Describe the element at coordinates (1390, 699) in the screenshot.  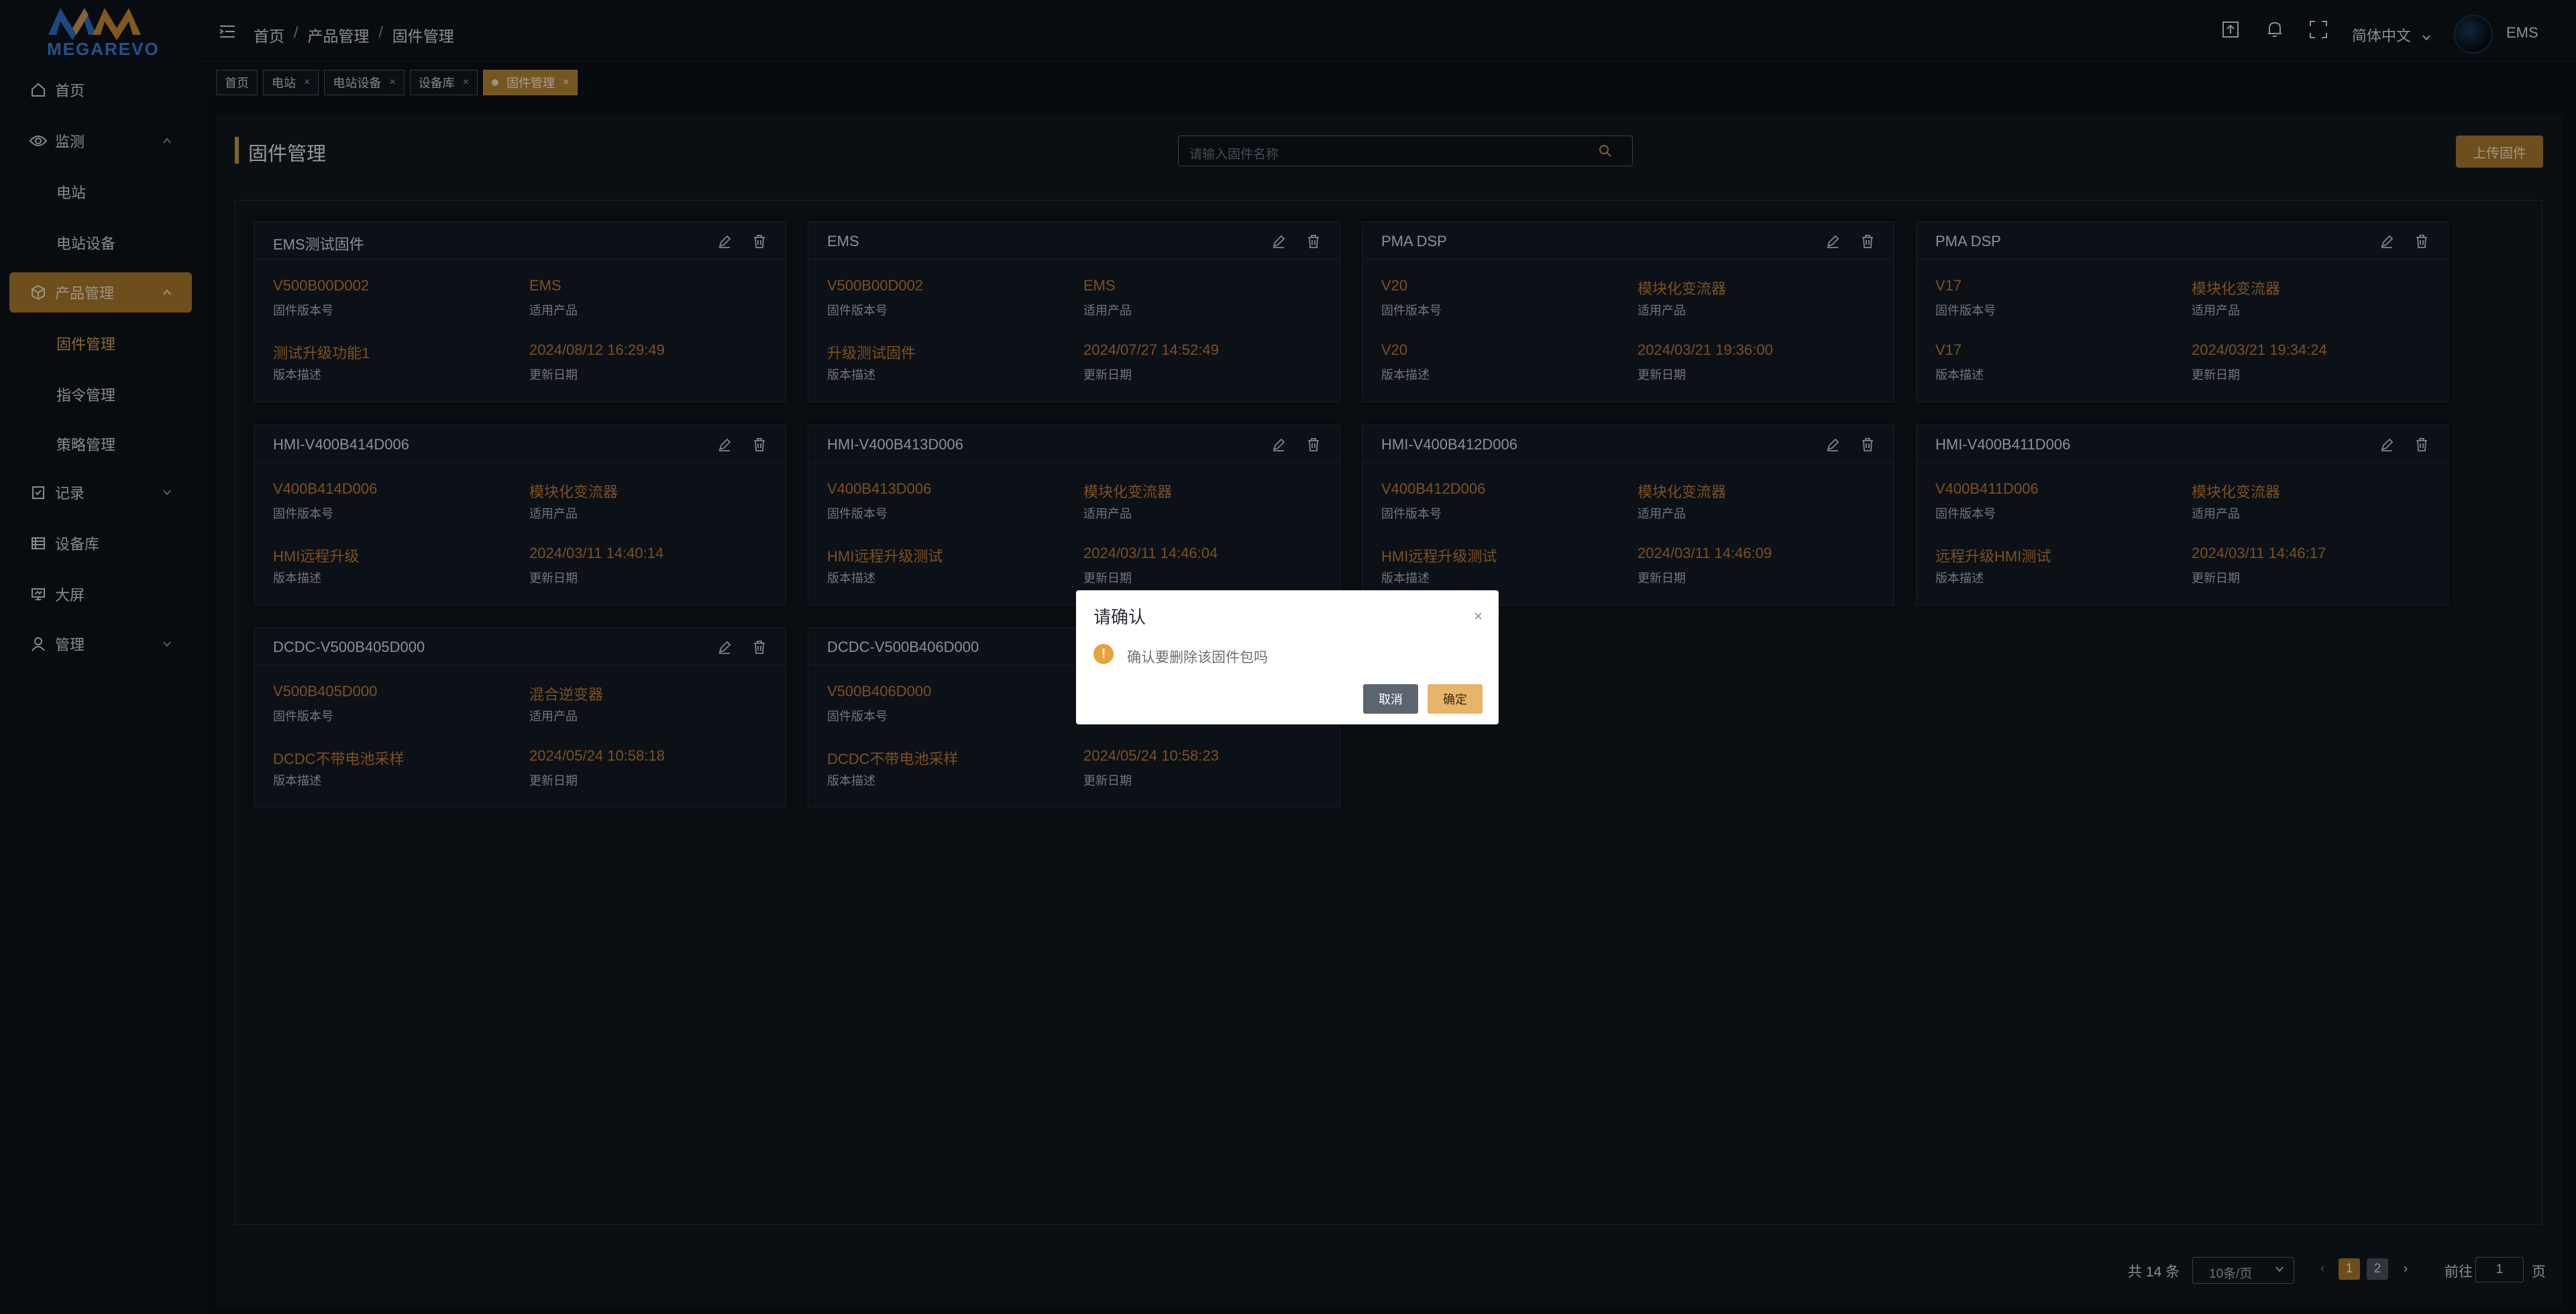
I see `cancel-button: 取消` at that location.